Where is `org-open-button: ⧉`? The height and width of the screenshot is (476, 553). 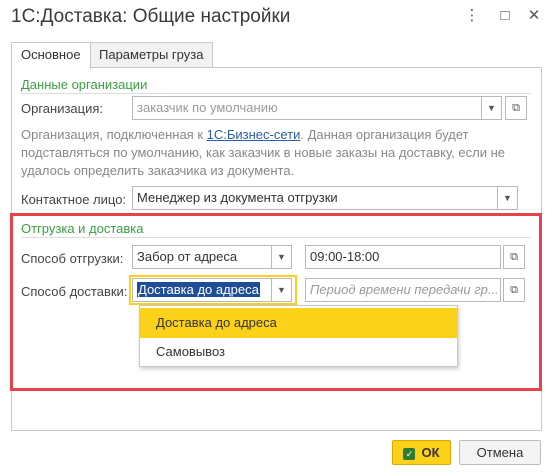
org-open-button: ⧉ is located at coordinates (516, 108).